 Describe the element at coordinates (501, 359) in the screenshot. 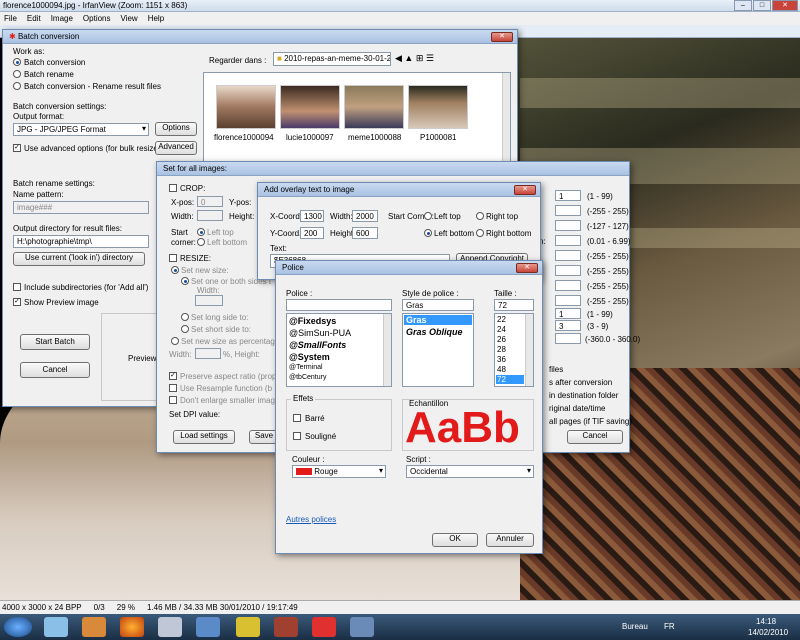

I see `size-list-item: 36` at that location.